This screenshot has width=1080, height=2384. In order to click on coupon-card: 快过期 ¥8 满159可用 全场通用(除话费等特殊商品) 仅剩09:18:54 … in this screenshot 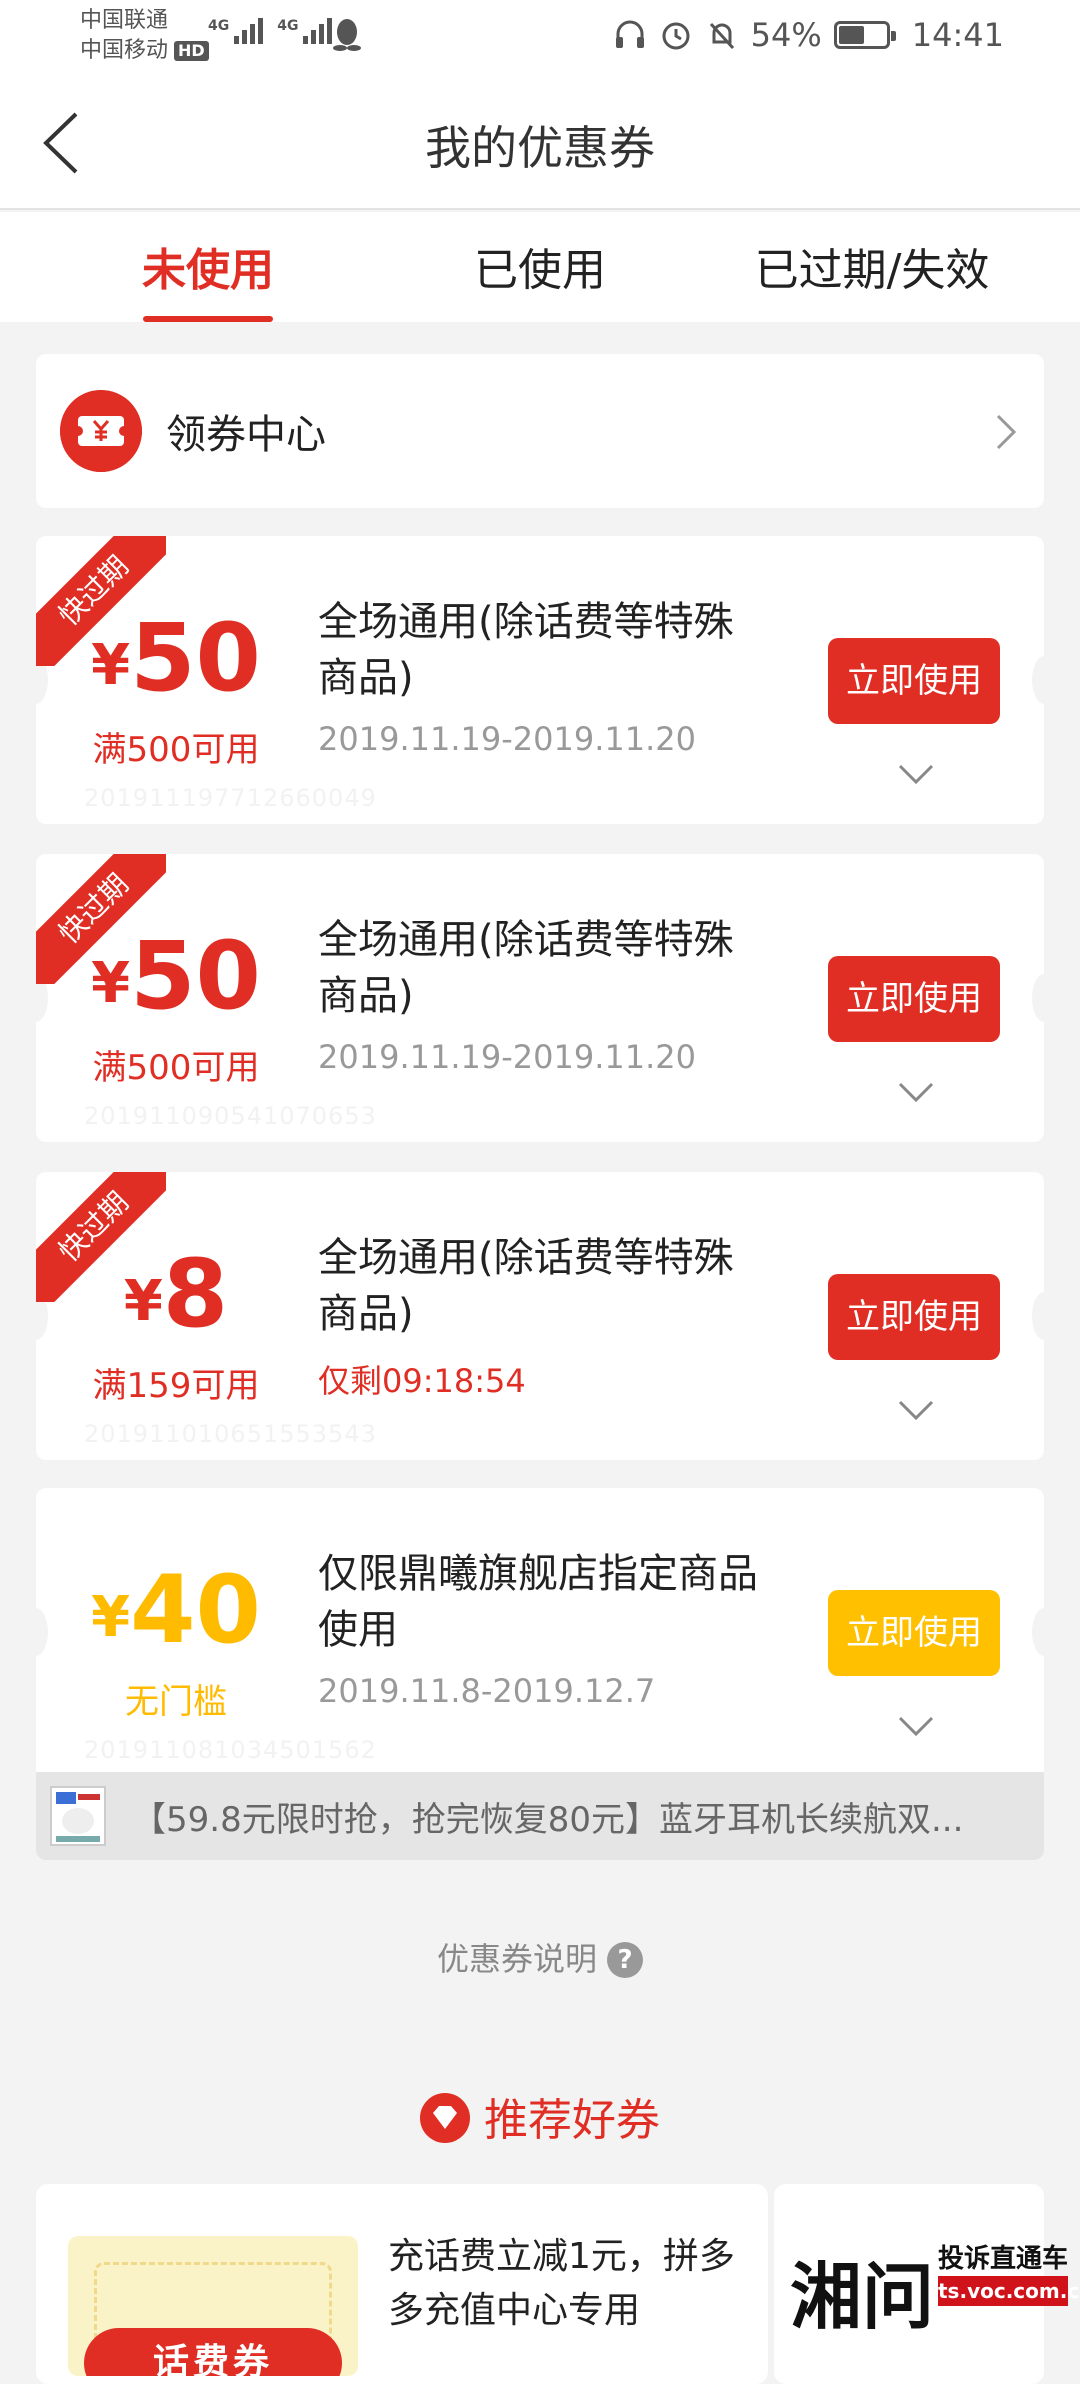, I will do `click(540, 1316)`.